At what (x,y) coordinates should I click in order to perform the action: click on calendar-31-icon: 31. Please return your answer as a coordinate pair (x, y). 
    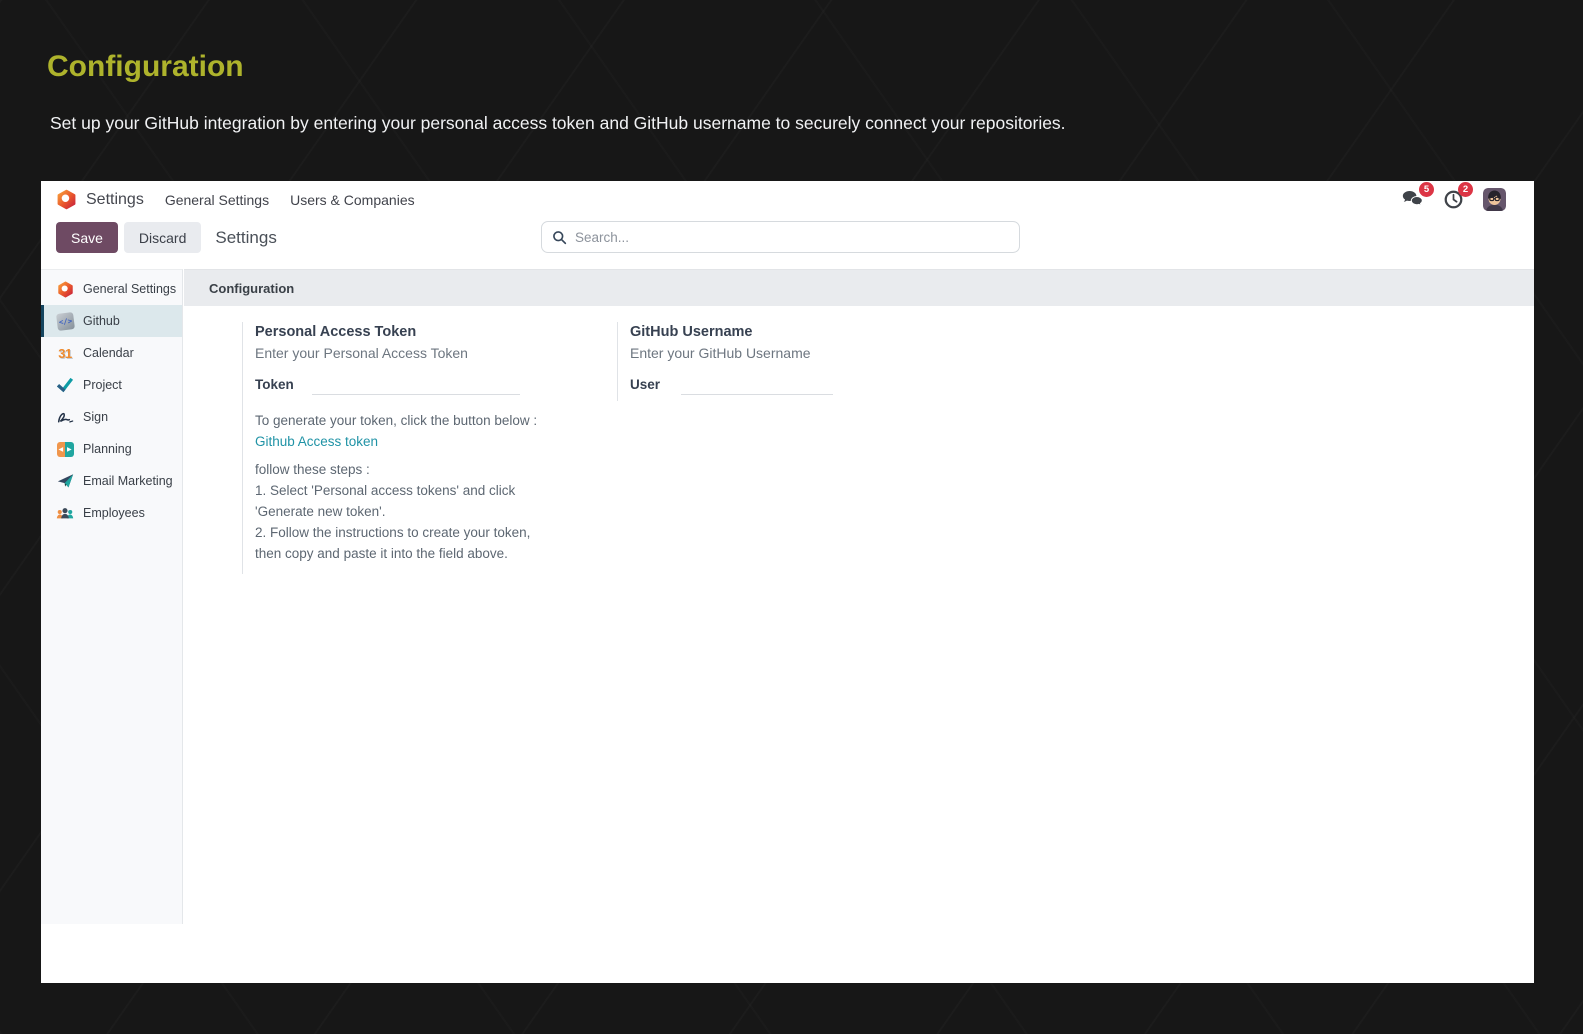
    Looking at the image, I should click on (65, 353).